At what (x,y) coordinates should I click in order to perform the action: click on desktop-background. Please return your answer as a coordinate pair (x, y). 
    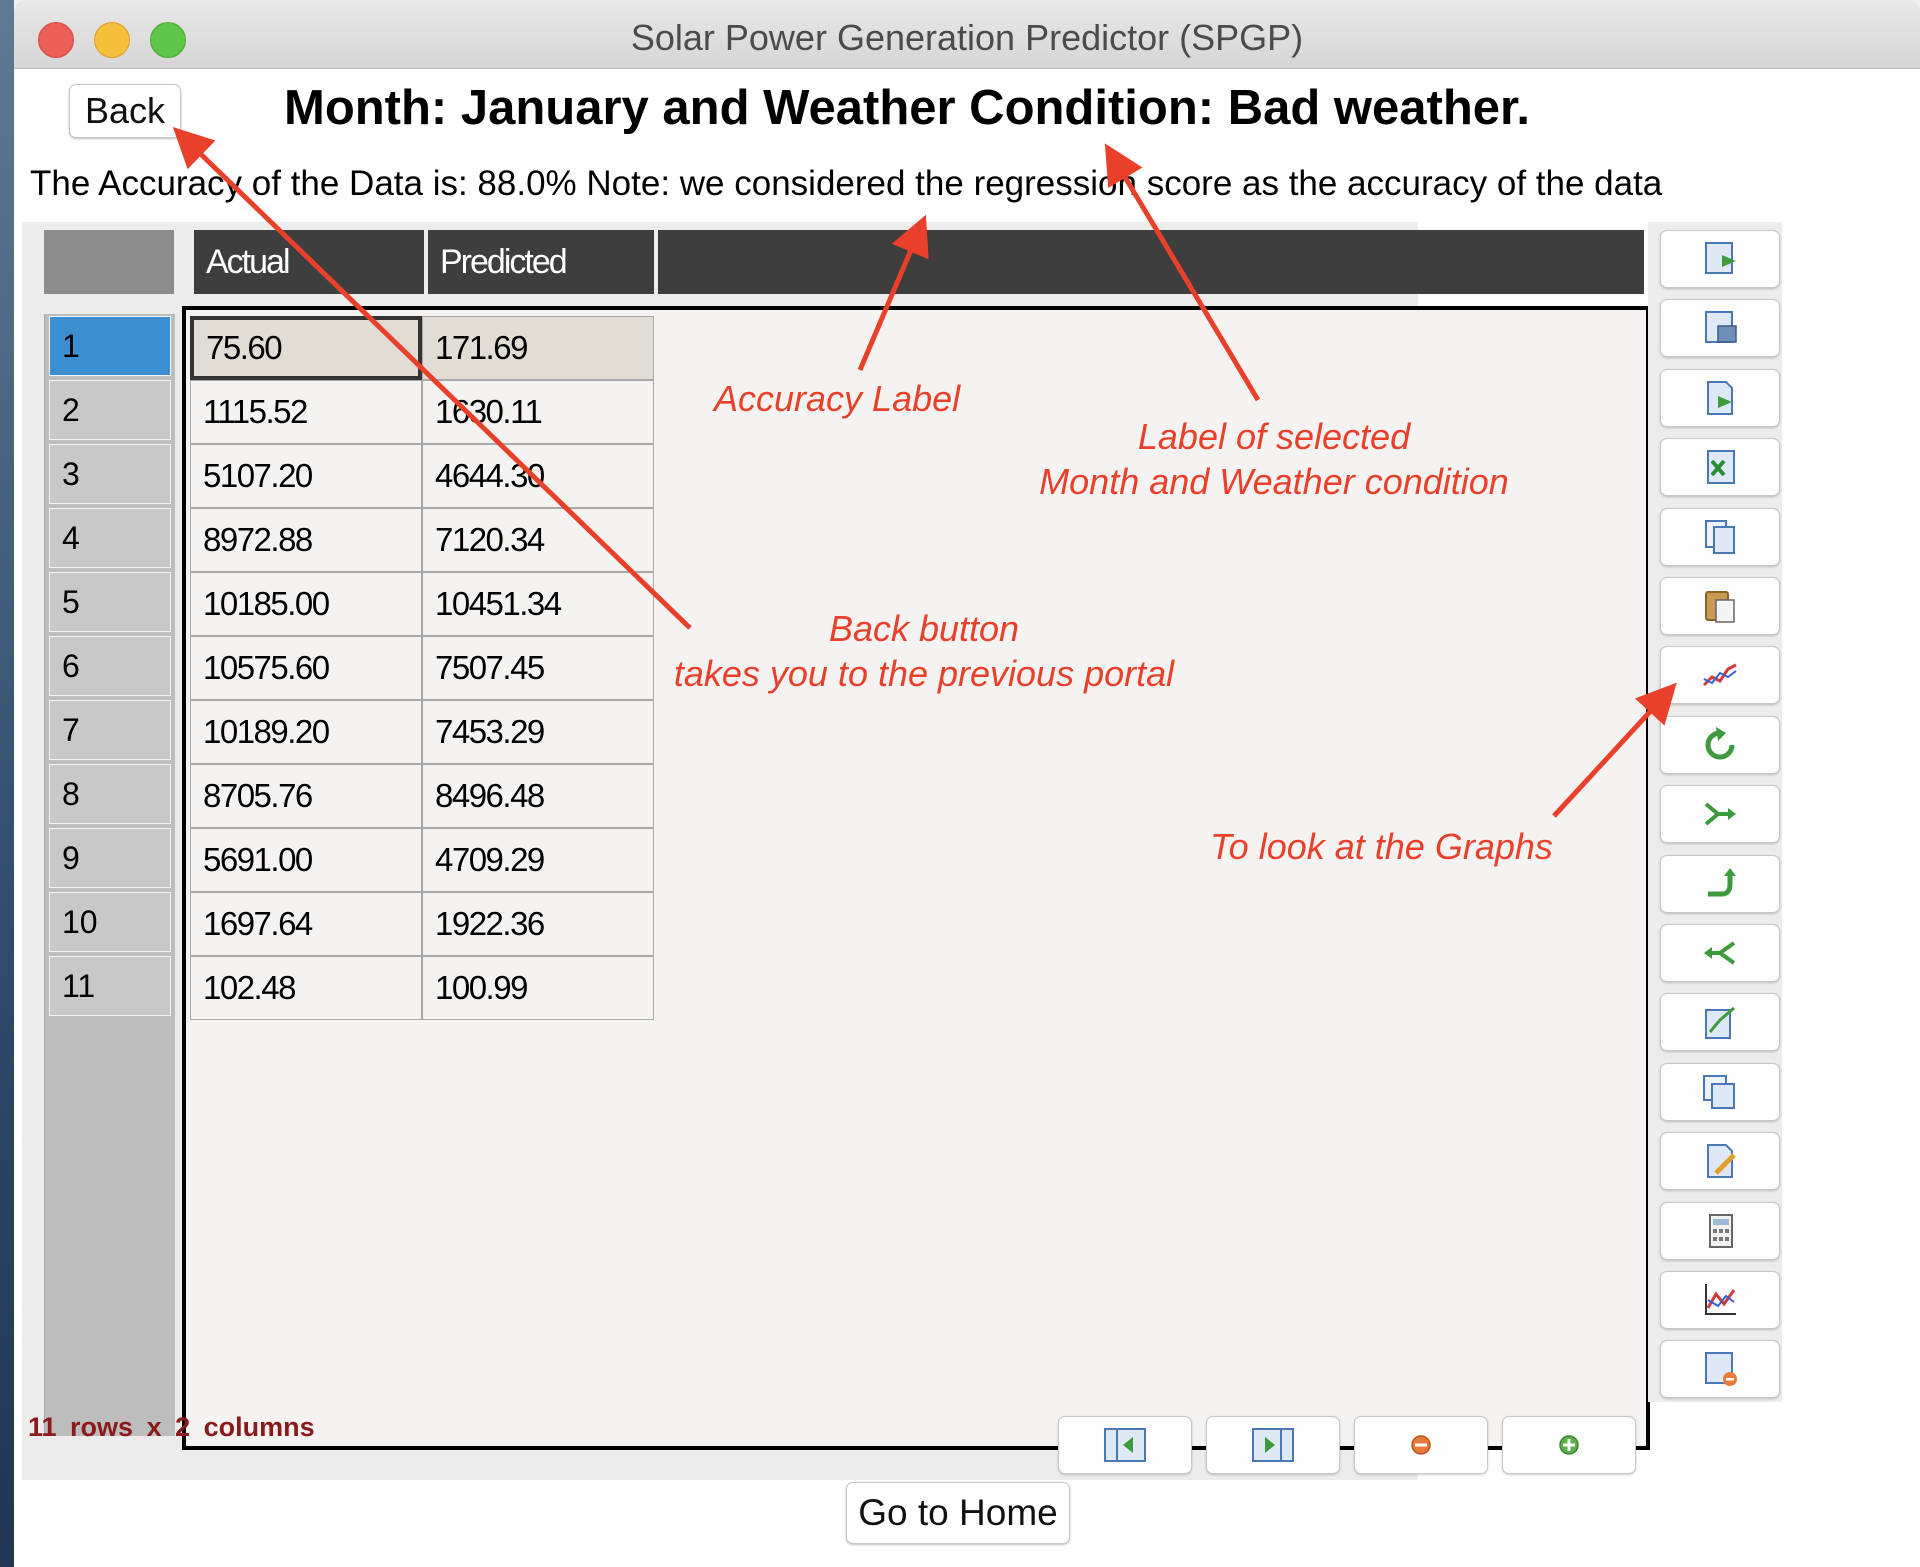
    Looking at the image, I should click on (7, 783).